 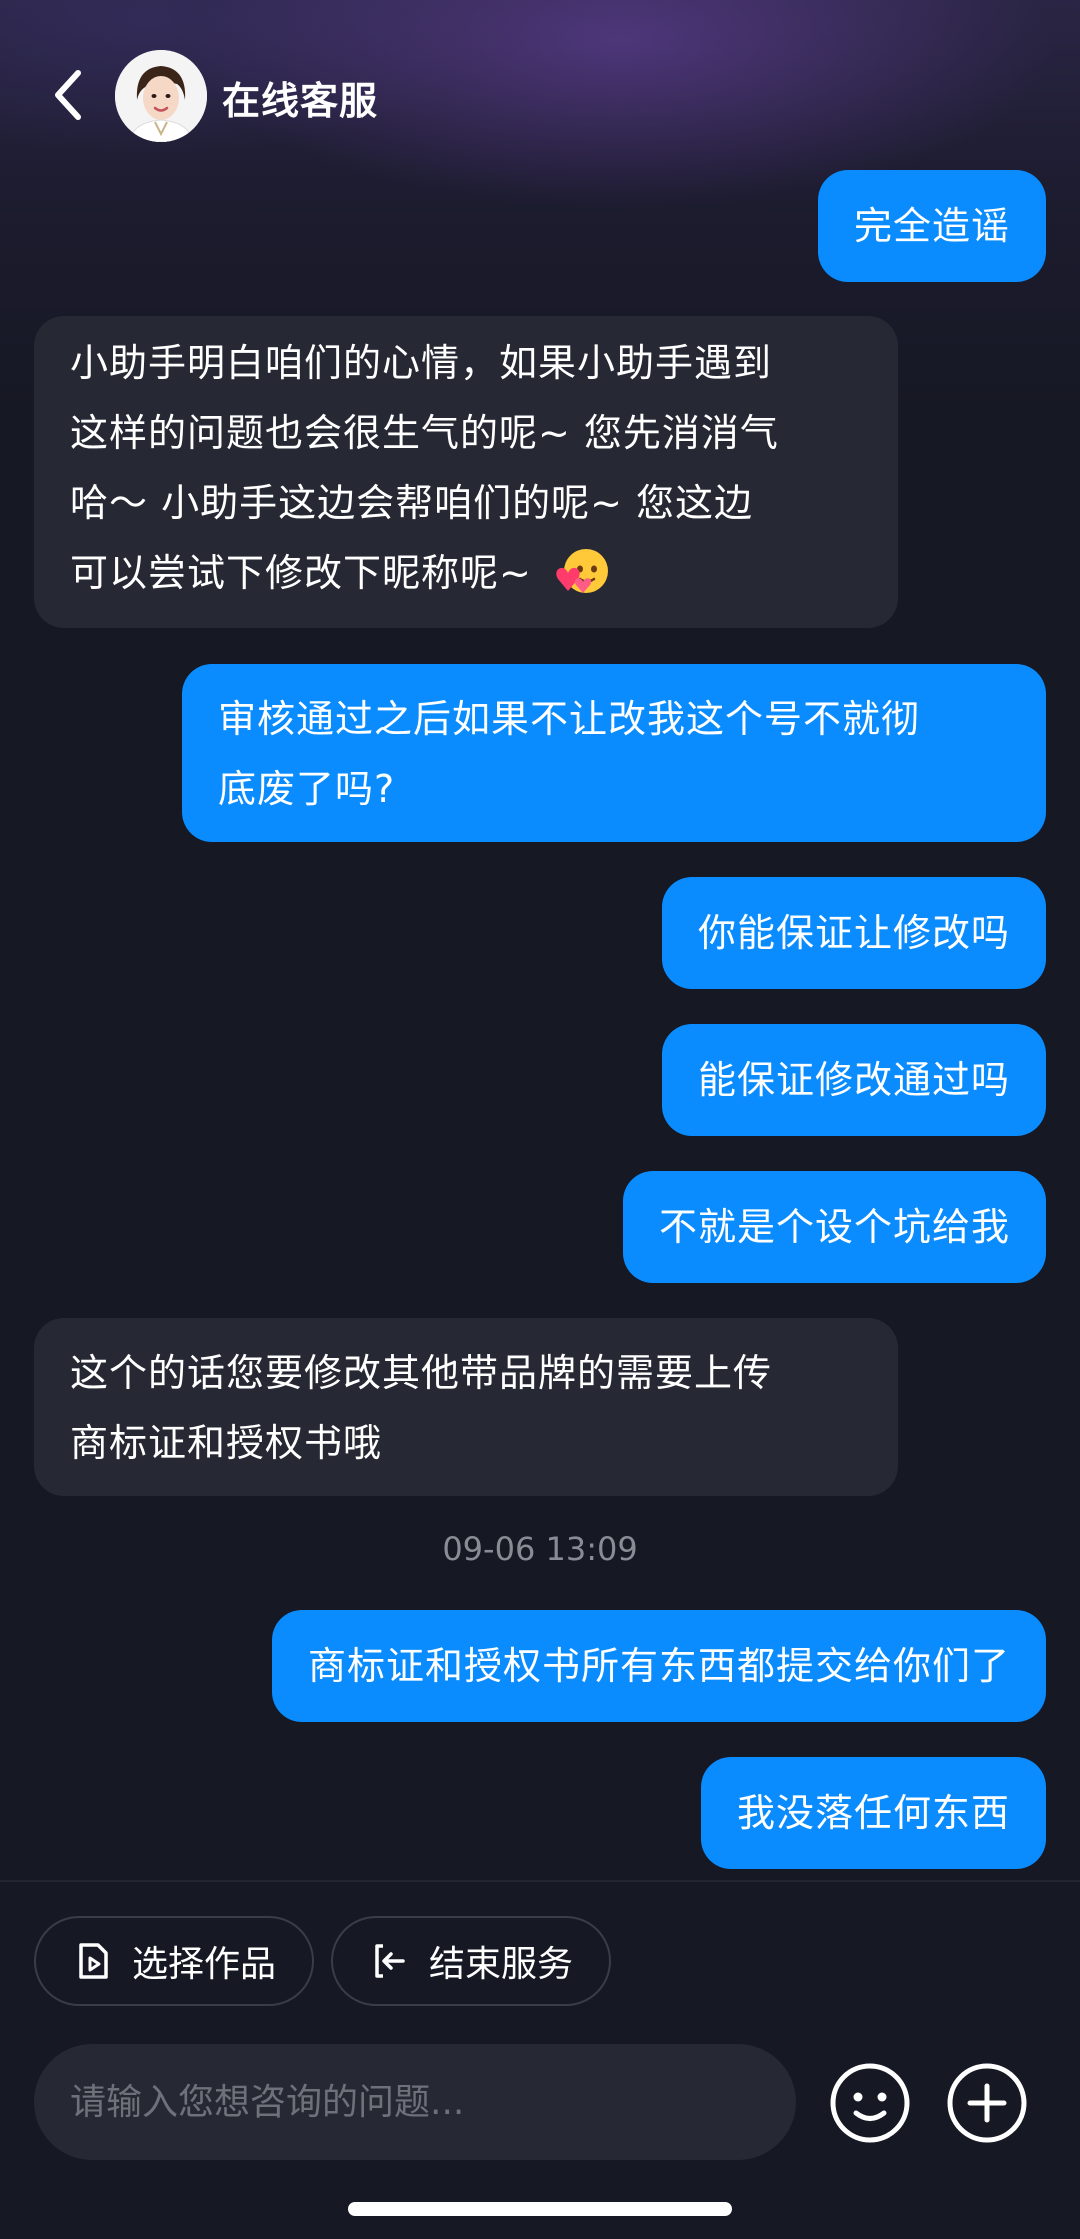 I want to click on select-work-button: 选择作品, so click(x=174, y=1961).